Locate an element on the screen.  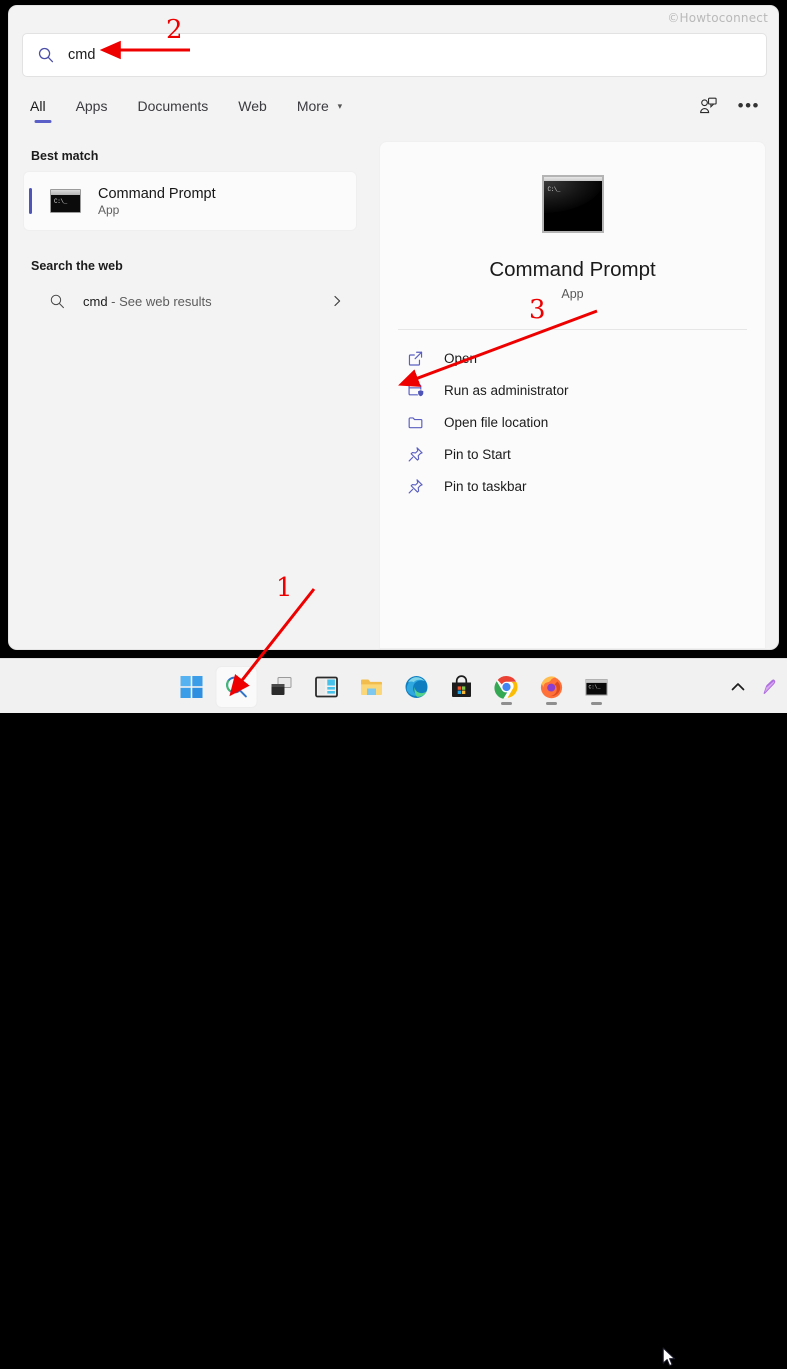
annotation-number-1: 1 is located at coordinates (284, 588).